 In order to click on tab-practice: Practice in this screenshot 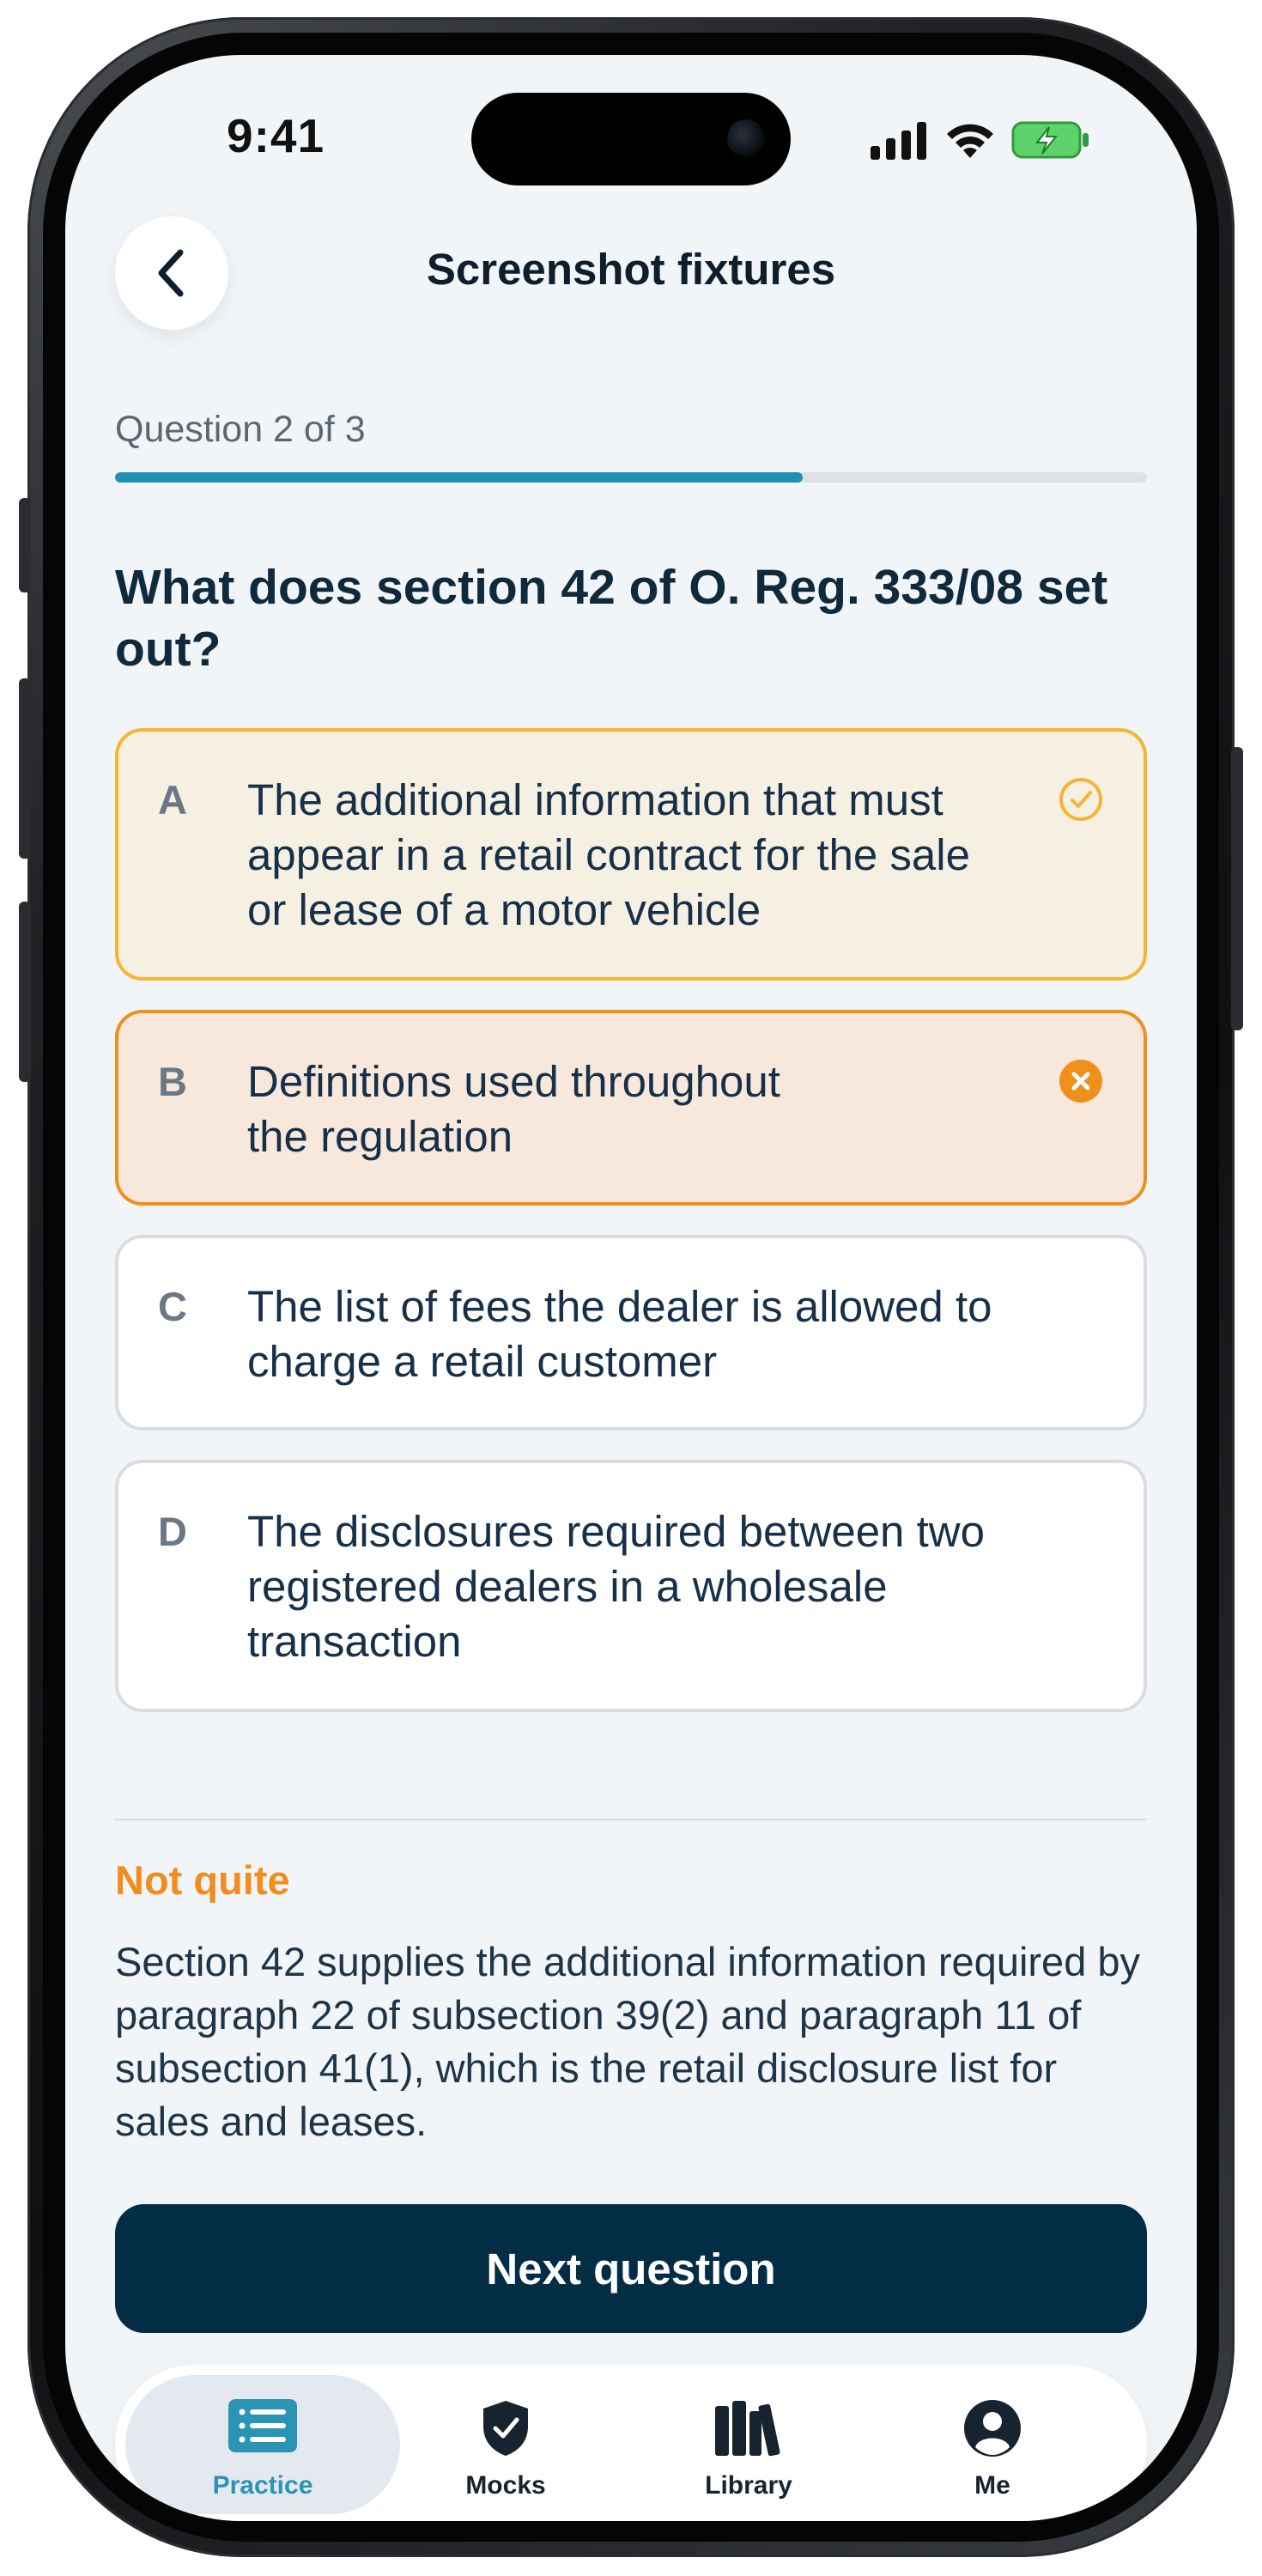, I will do `click(263, 2444)`.